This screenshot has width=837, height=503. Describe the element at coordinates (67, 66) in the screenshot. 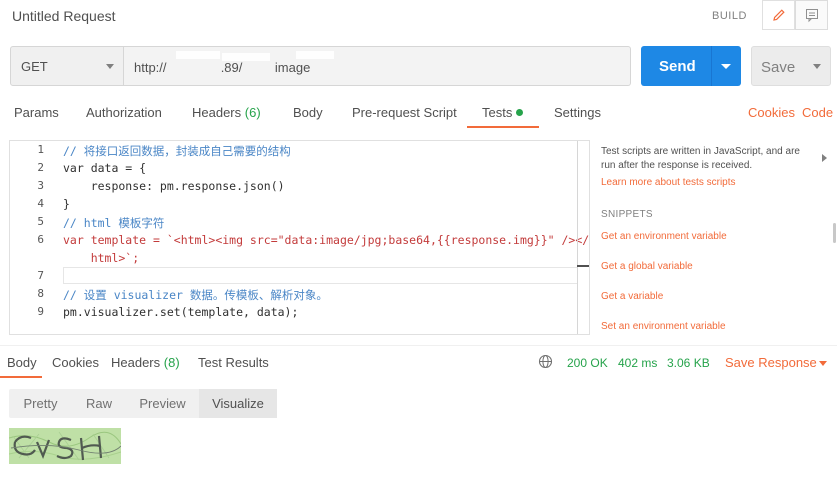

I see `method-select: GET` at that location.